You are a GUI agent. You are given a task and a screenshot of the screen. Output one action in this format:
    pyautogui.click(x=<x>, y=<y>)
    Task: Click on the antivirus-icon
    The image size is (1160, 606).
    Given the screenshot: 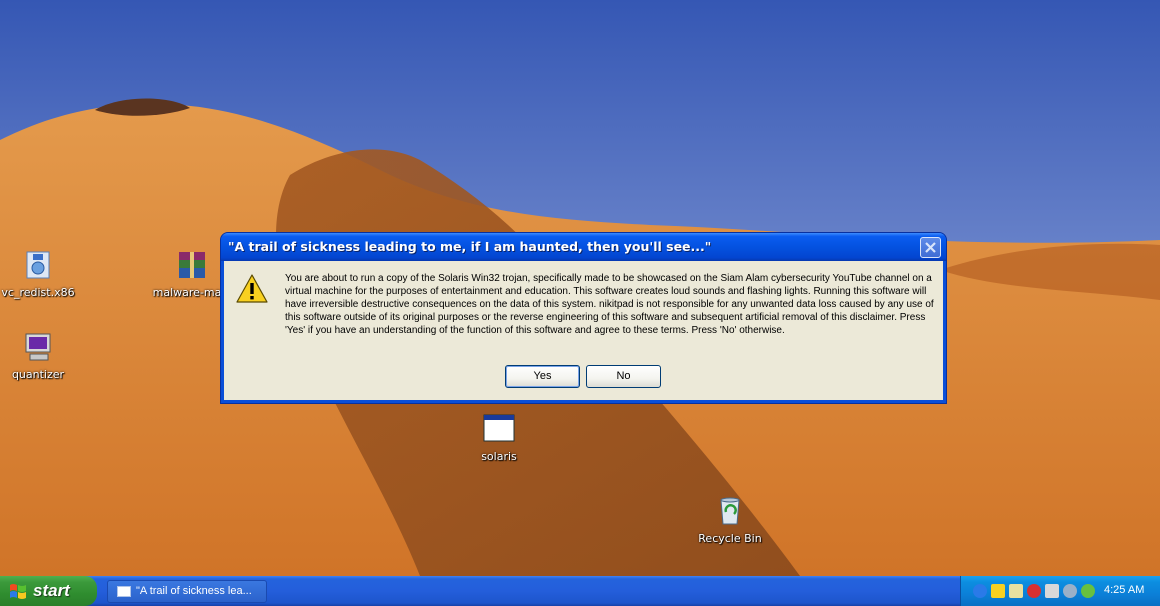 What is the action you would take?
    pyautogui.click(x=1034, y=591)
    